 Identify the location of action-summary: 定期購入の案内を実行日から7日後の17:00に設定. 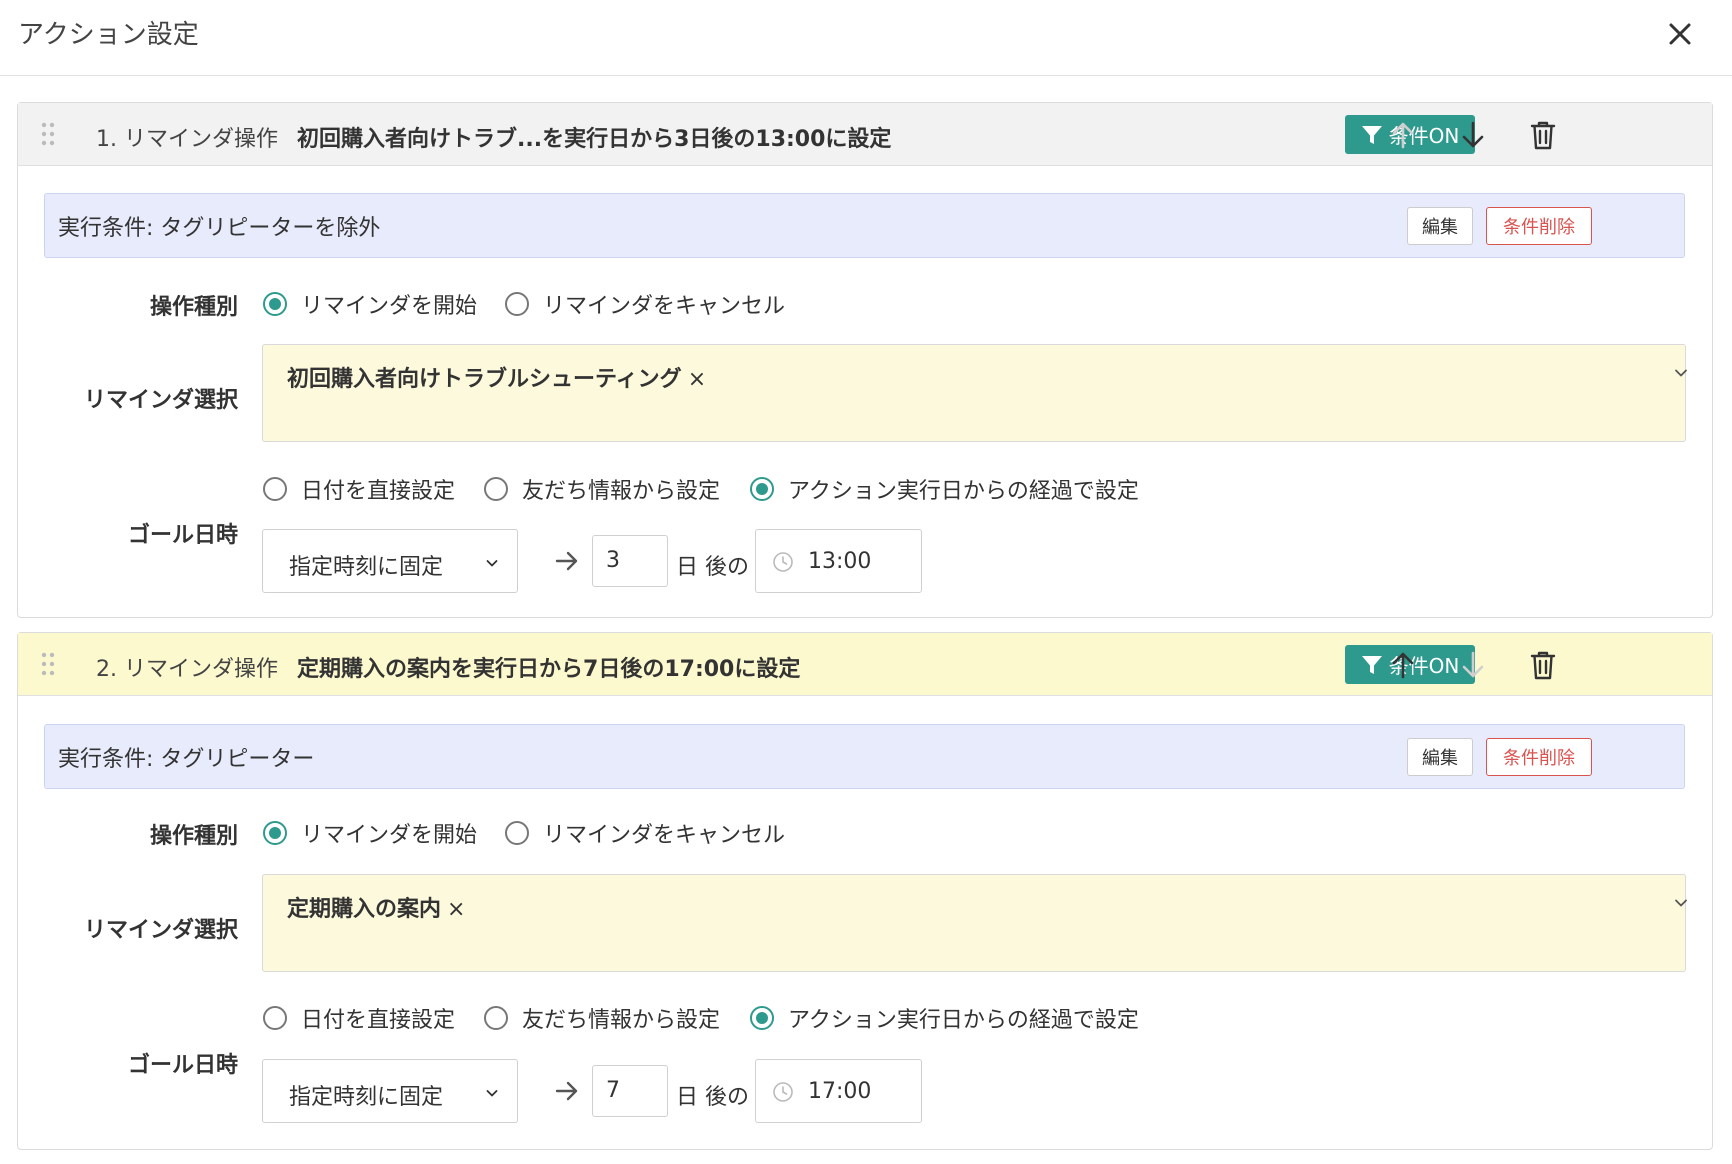
(549, 669).